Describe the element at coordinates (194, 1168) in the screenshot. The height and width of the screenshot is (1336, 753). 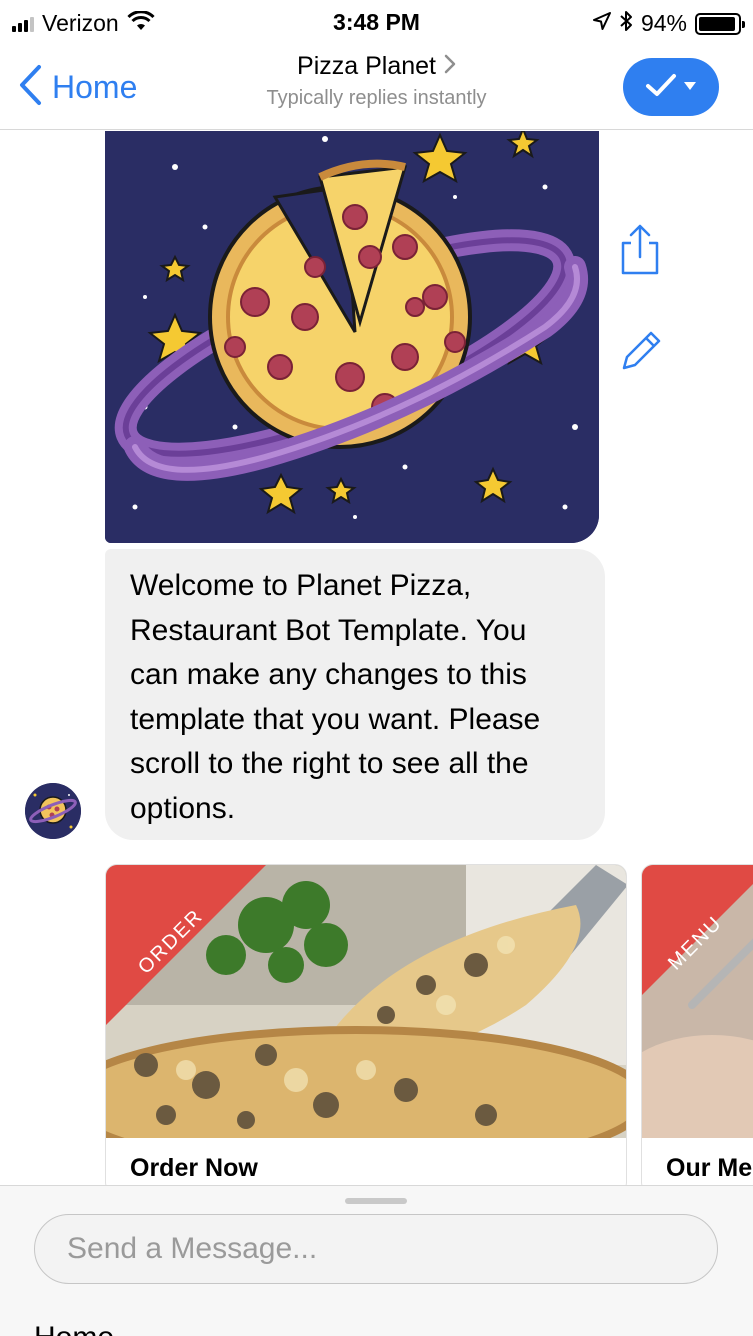
I see `order-card-title: Order Now` at that location.